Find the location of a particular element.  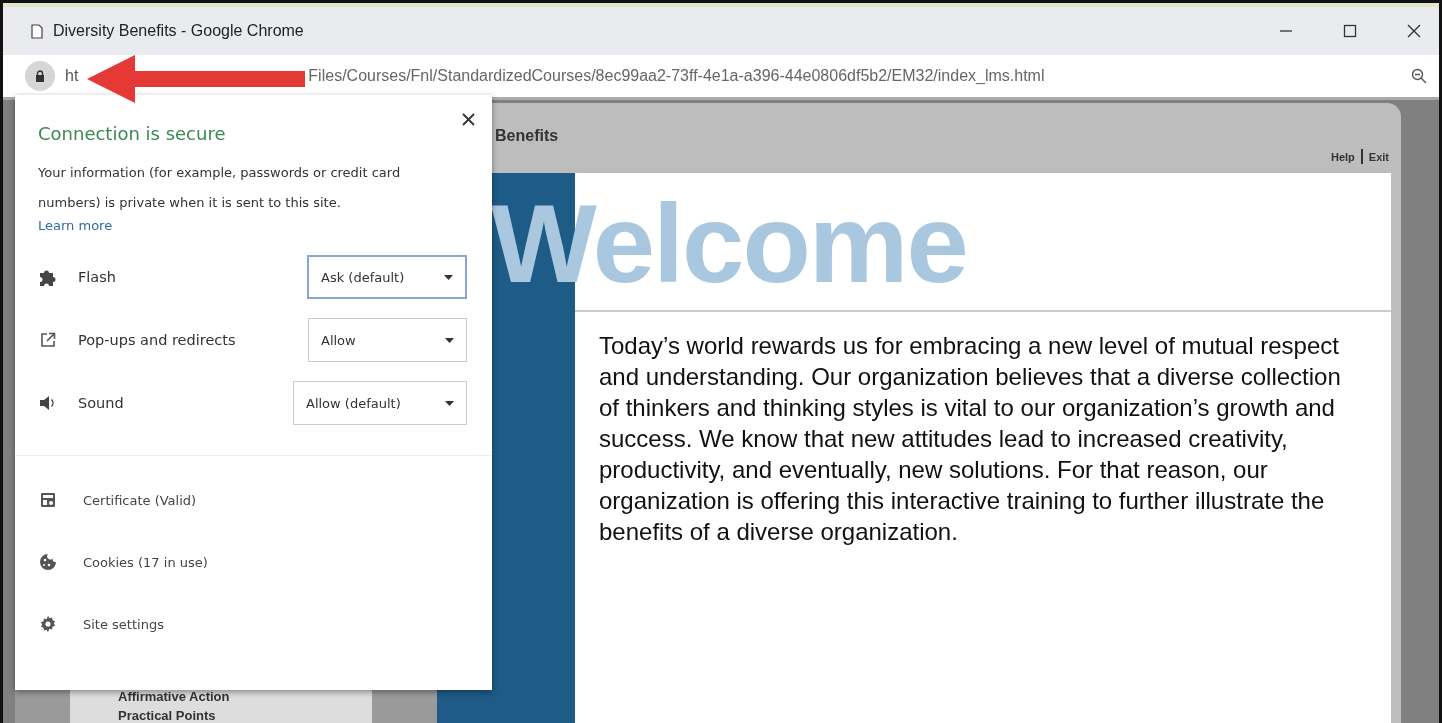

menu-item: Affirmative Action is located at coordinates (245, 696).